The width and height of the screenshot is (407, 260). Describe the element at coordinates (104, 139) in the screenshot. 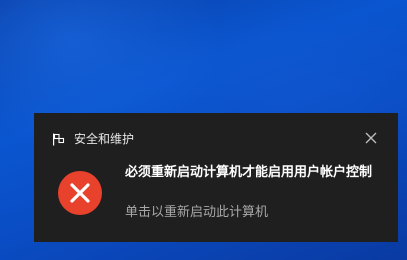

I see `app-name: 安全和维护` at that location.